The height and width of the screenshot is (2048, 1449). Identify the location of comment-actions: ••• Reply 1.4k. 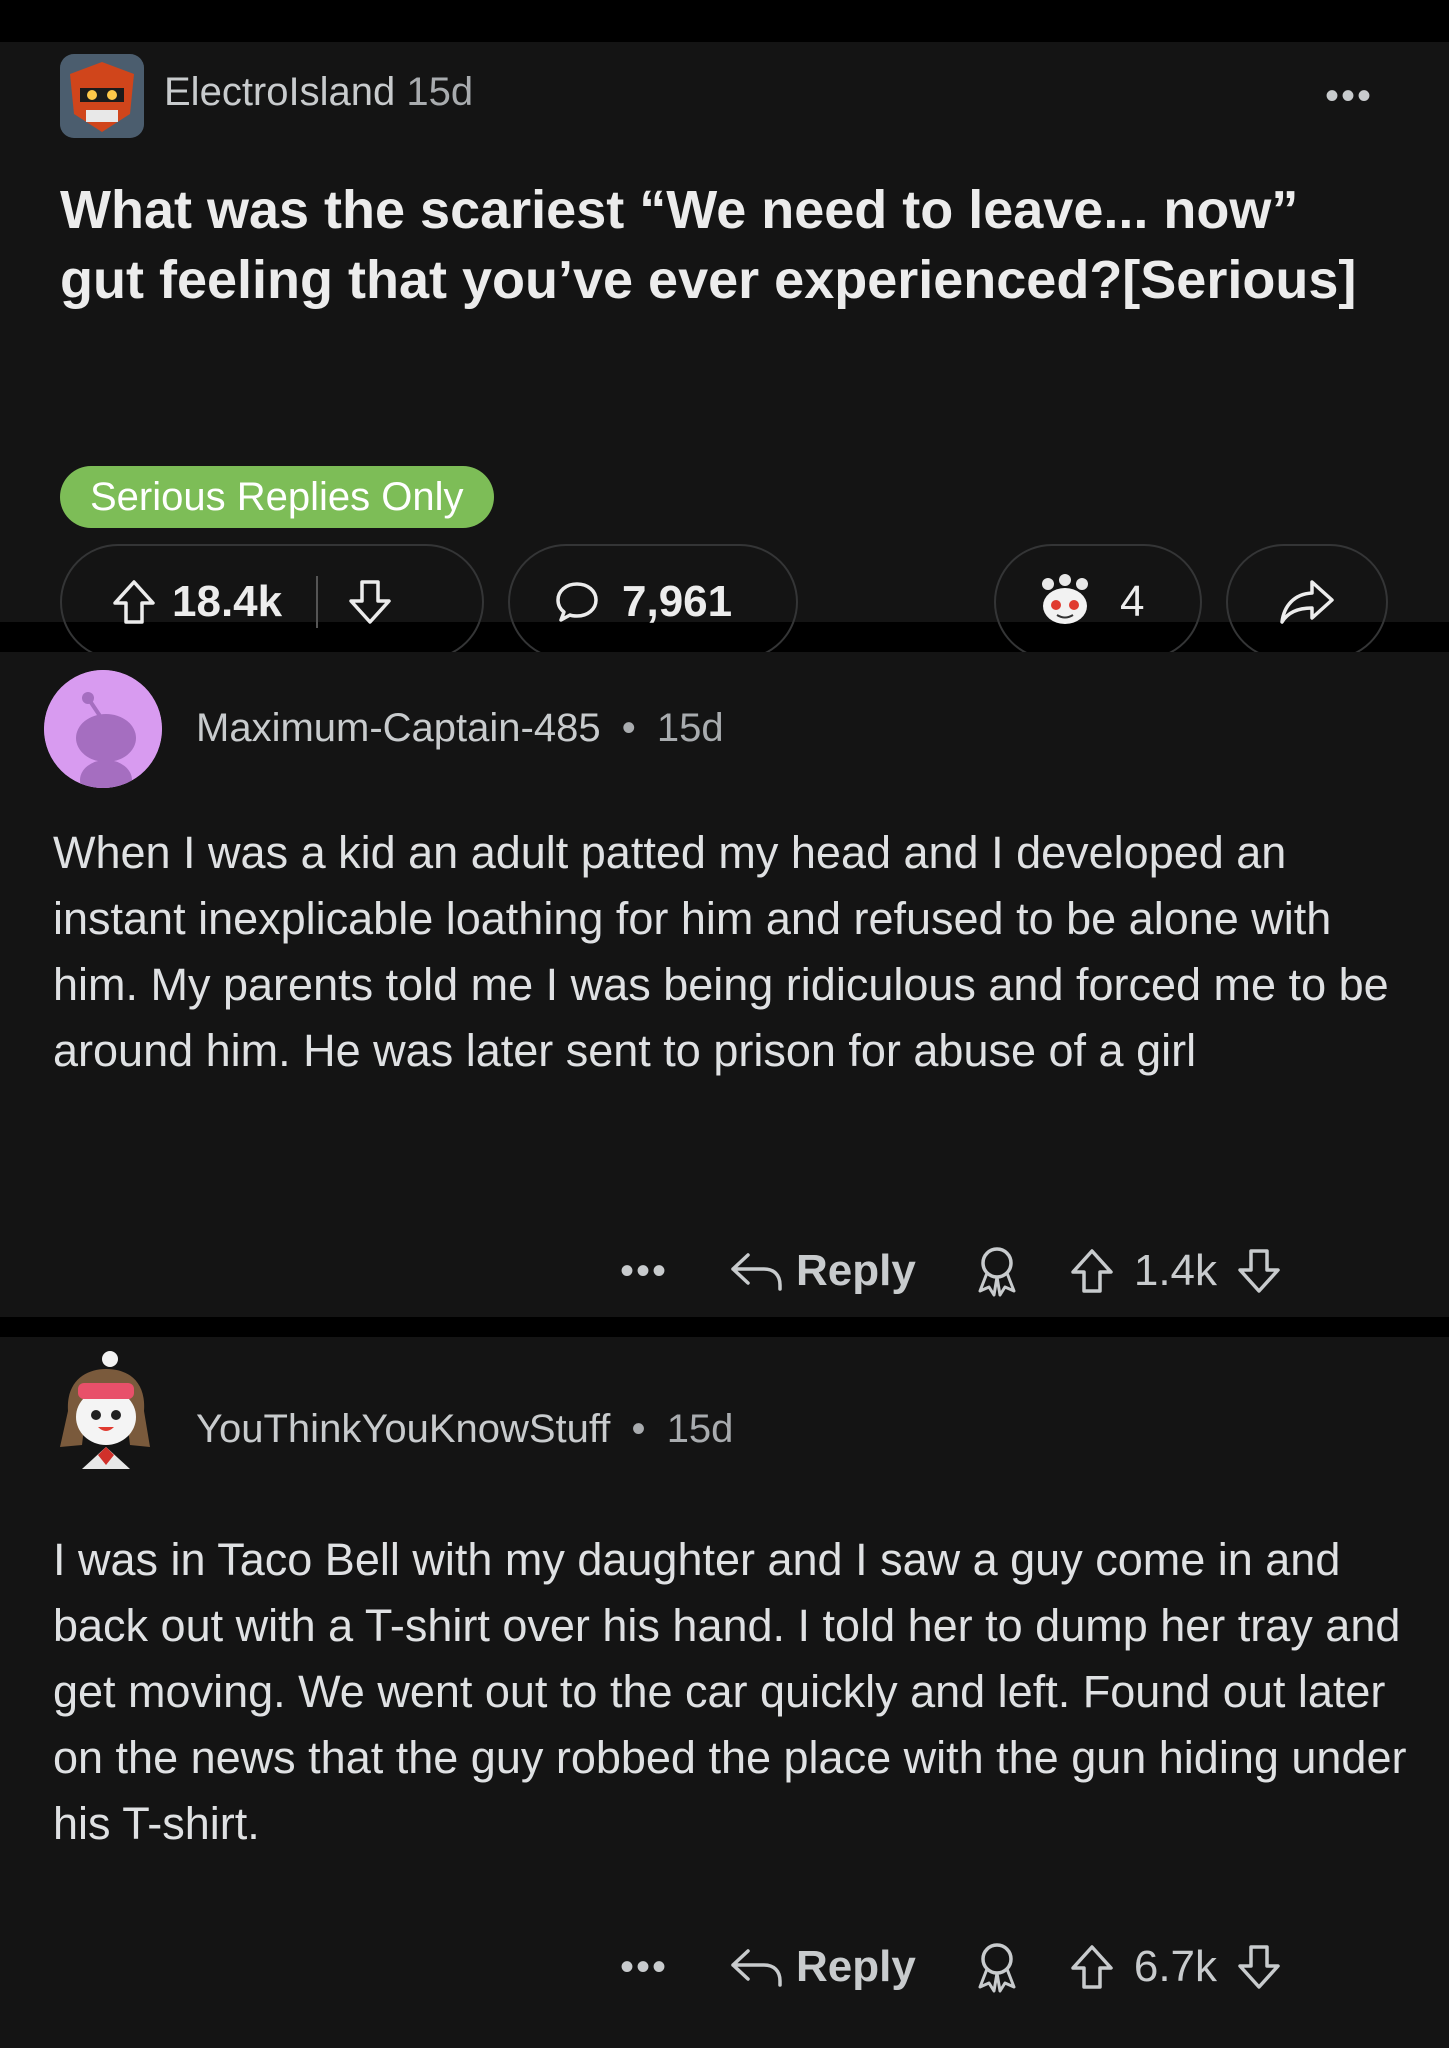
(950, 1271).